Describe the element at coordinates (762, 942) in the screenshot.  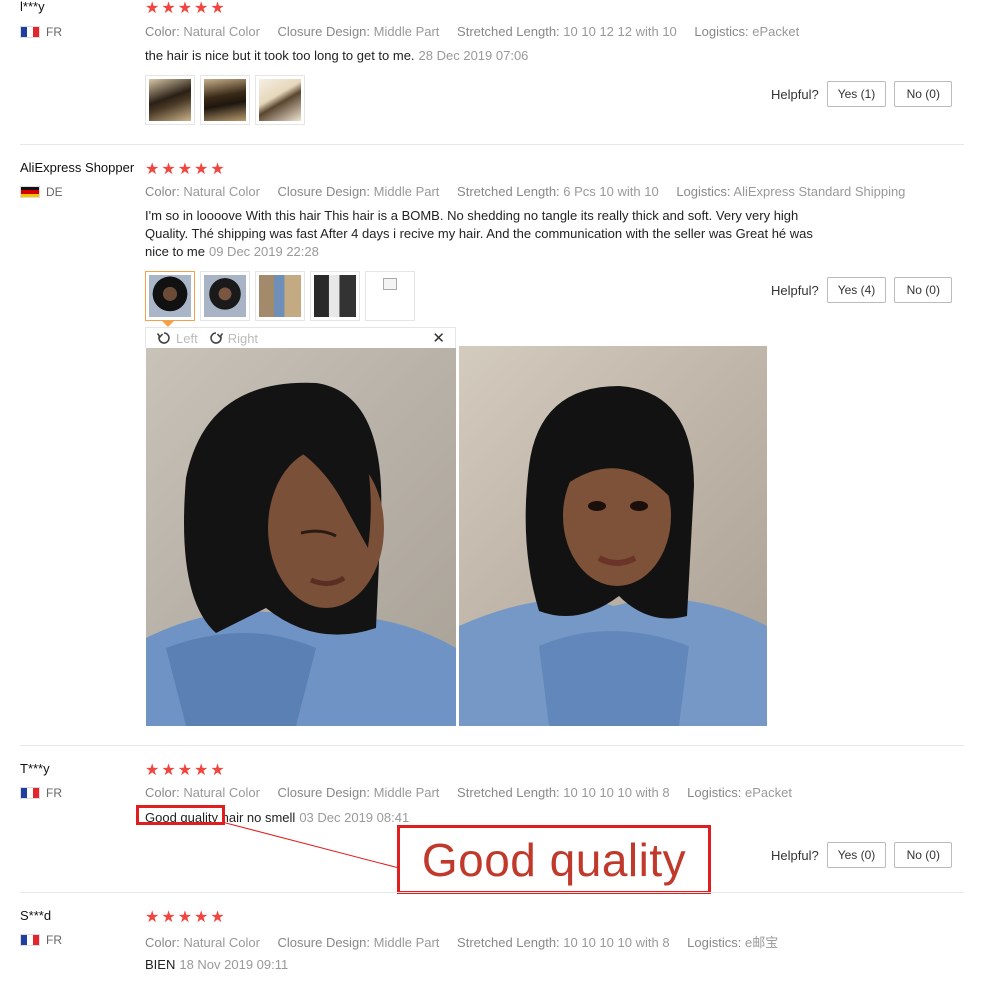
I see `logistics-value: e邮宝` at that location.